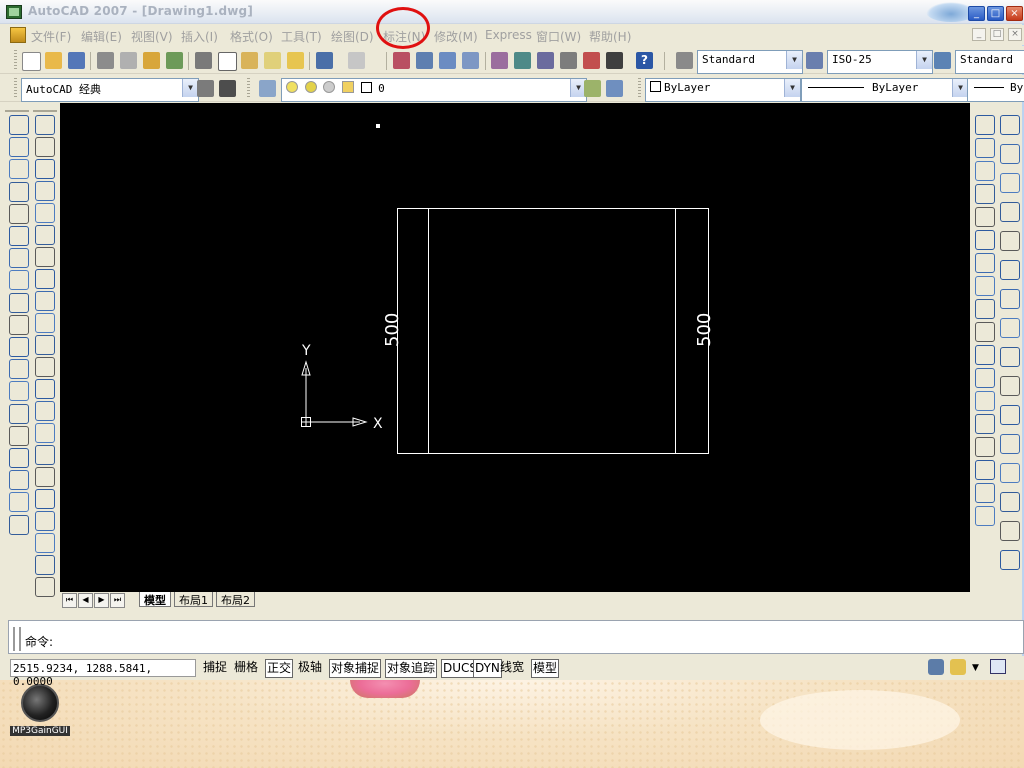 Image resolution: width=1024 pixels, height=768 pixels. I want to click on break-at-point-icon, so click(45, 367).